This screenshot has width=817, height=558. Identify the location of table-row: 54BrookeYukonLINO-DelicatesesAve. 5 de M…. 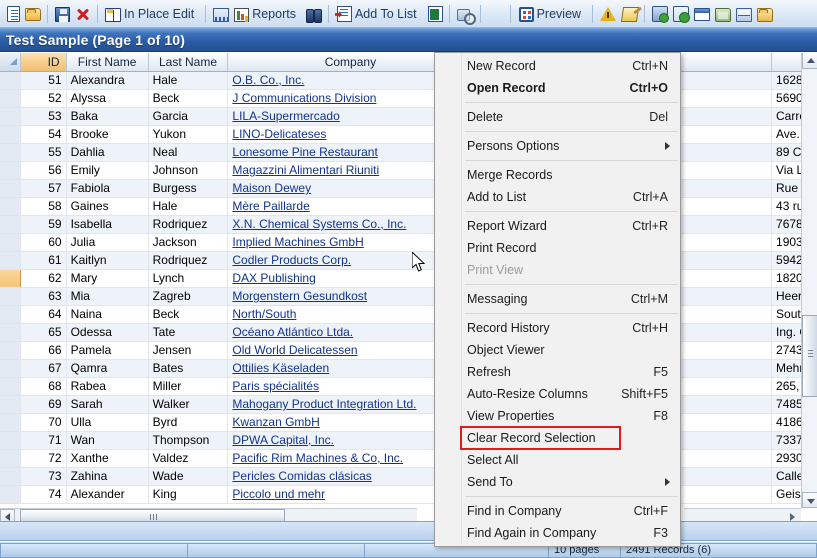
(408, 134).